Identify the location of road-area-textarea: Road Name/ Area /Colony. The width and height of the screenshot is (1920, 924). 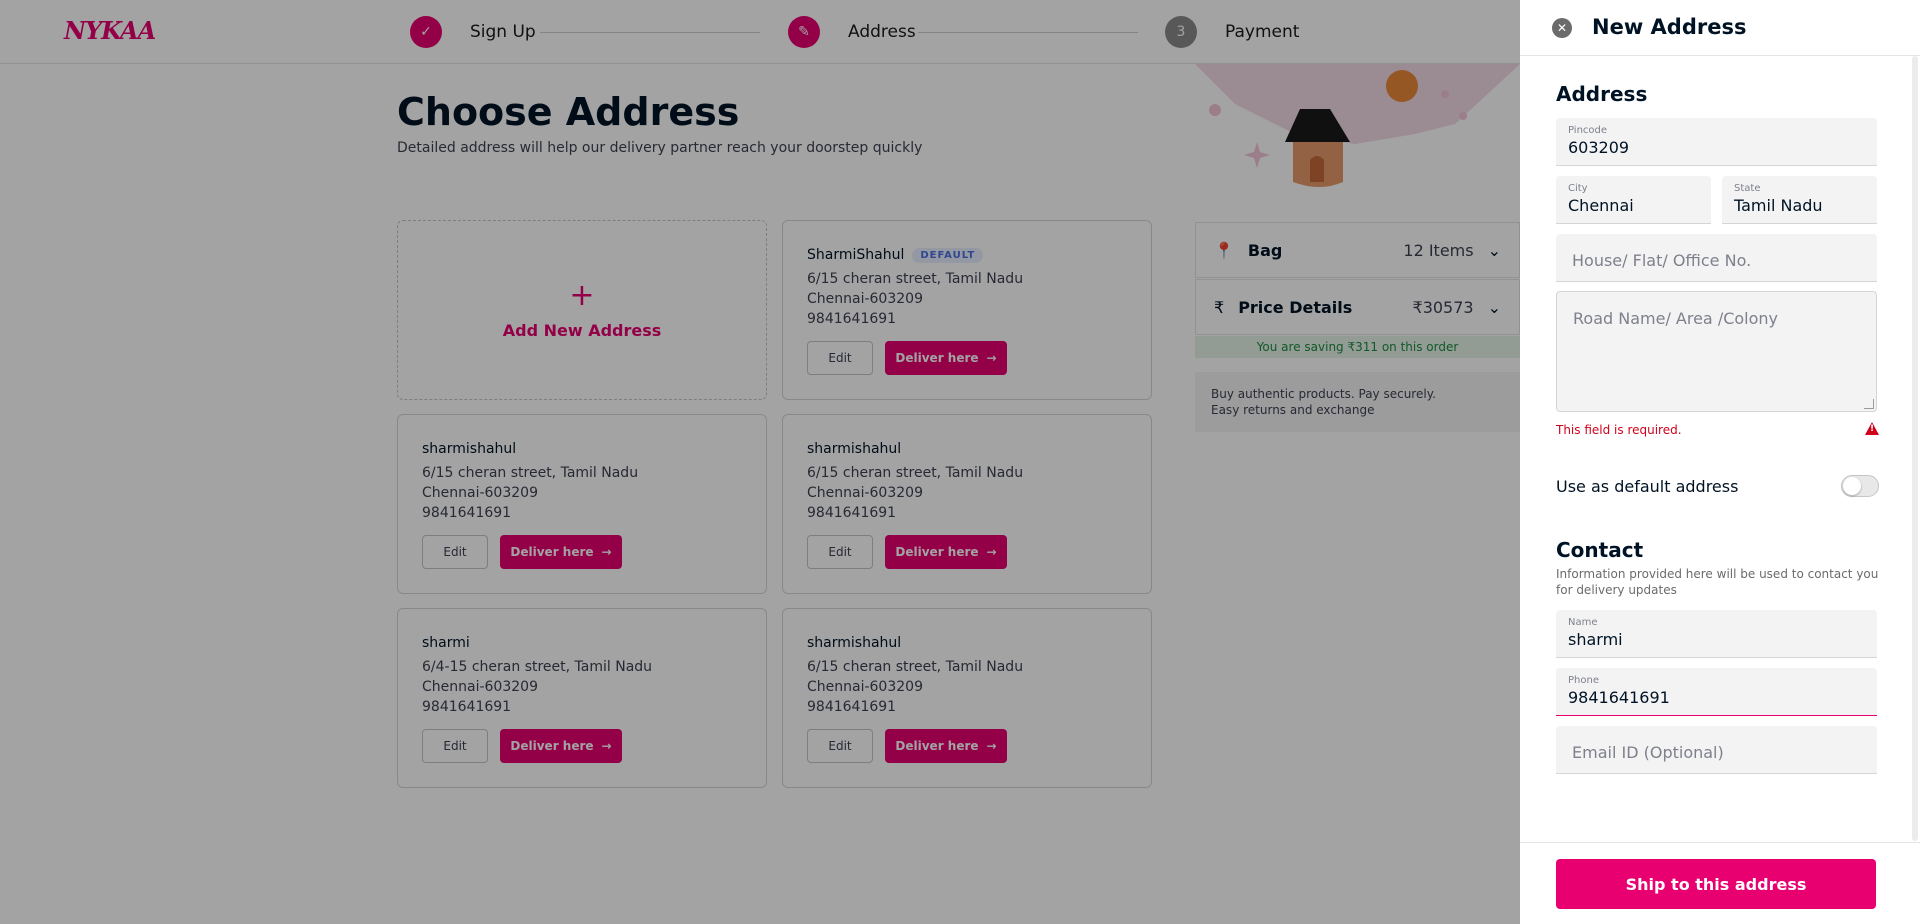
(1716, 351).